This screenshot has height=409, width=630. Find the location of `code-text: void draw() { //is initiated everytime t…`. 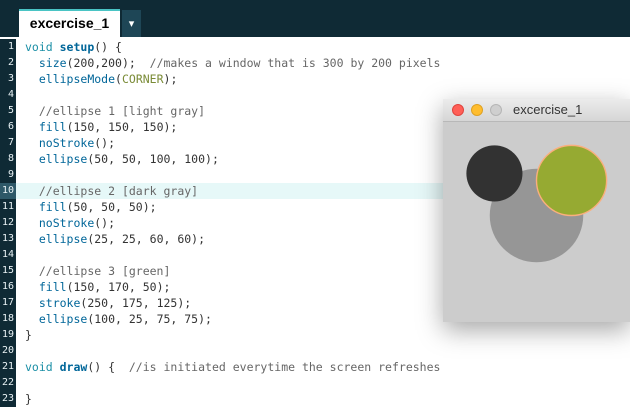

code-text: void draw() { //is initiated everytime t… is located at coordinates (233, 367).